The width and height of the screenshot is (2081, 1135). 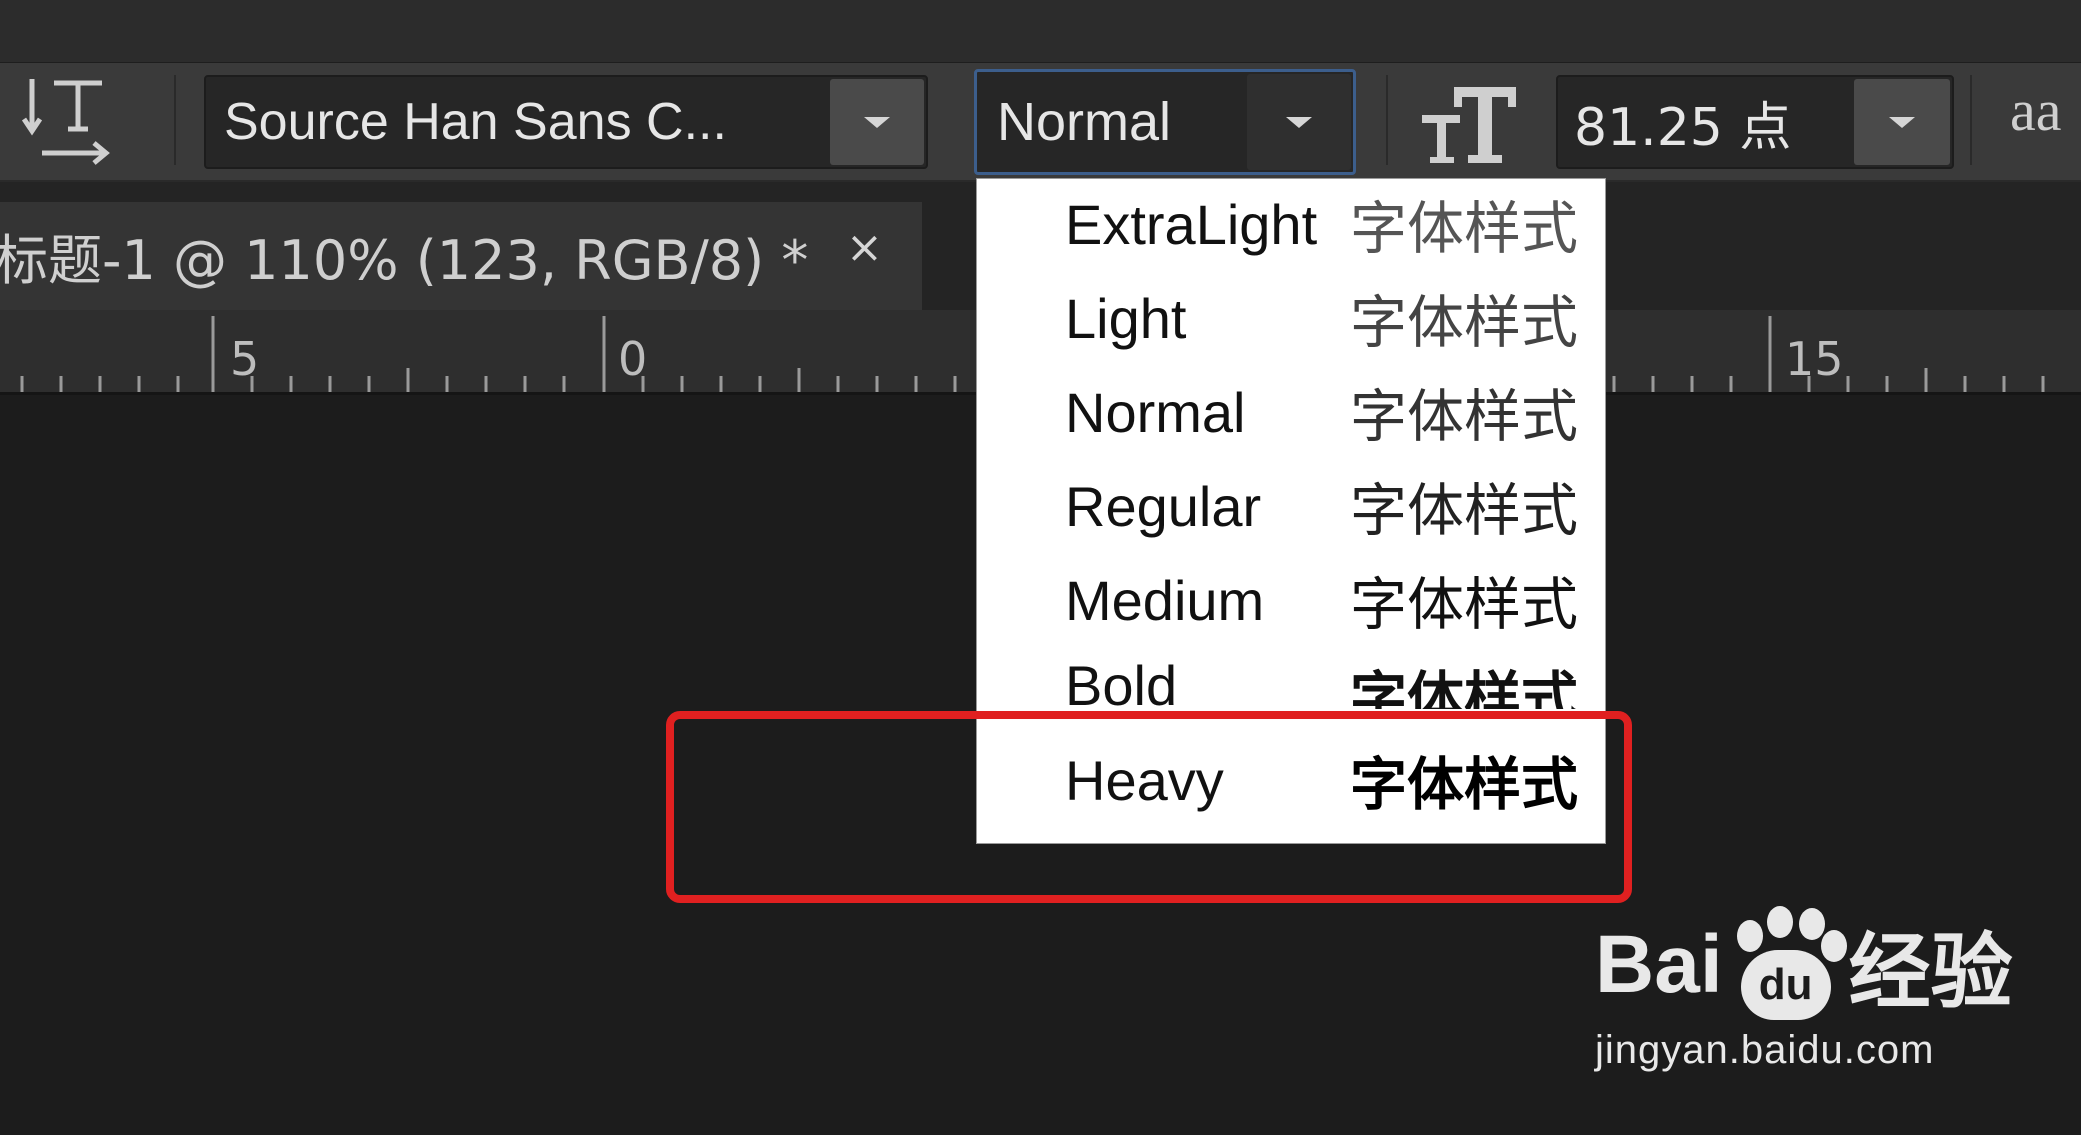 What do you see at coordinates (1930, 972) in the screenshot?
I see `logo-text-right: 经验` at bounding box center [1930, 972].